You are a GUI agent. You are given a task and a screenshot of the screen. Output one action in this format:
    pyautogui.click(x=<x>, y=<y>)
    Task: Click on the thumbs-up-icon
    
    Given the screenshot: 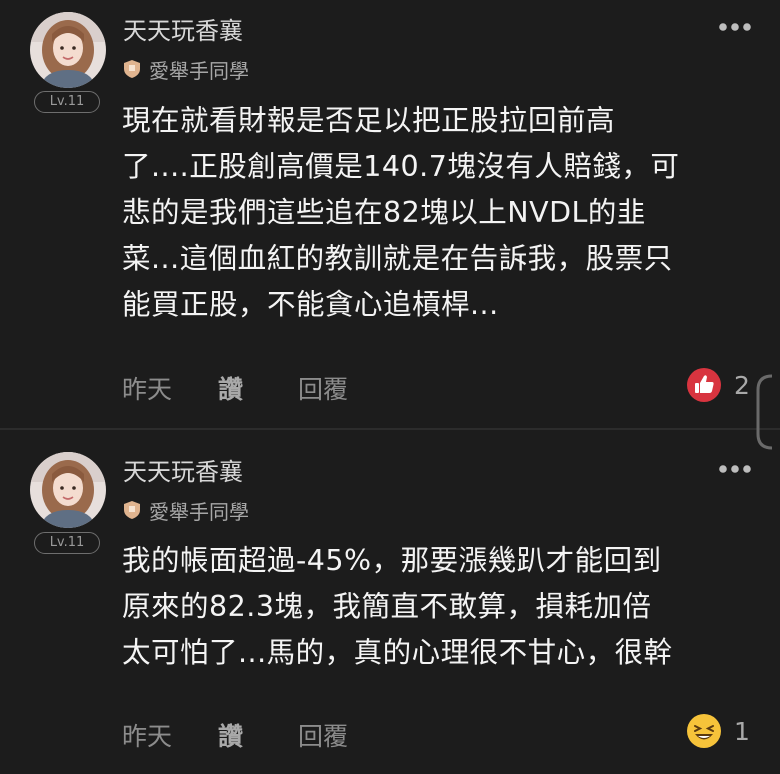 What is the action you would take?
    pyautogui.click(x=704, y=385)
    